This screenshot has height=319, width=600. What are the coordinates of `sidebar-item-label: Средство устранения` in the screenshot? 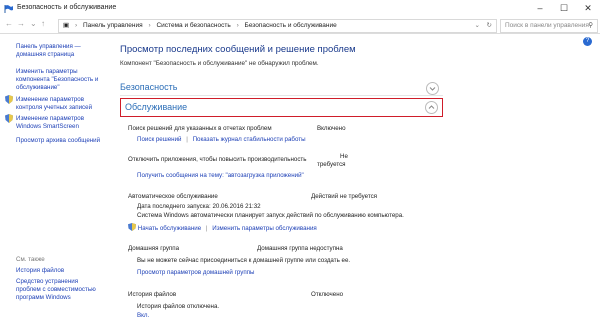 It's located at (47, 281).